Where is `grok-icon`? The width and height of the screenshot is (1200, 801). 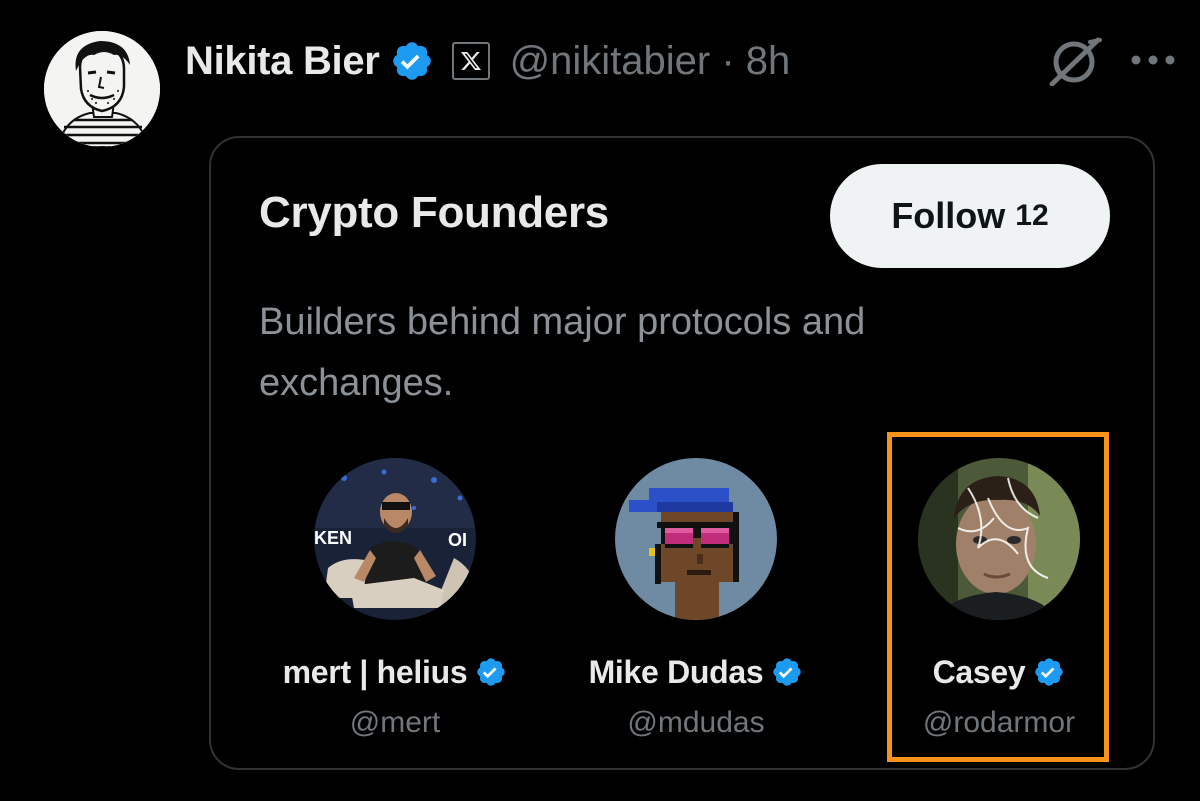 grok-icon is located at coordinates (1074, 61).